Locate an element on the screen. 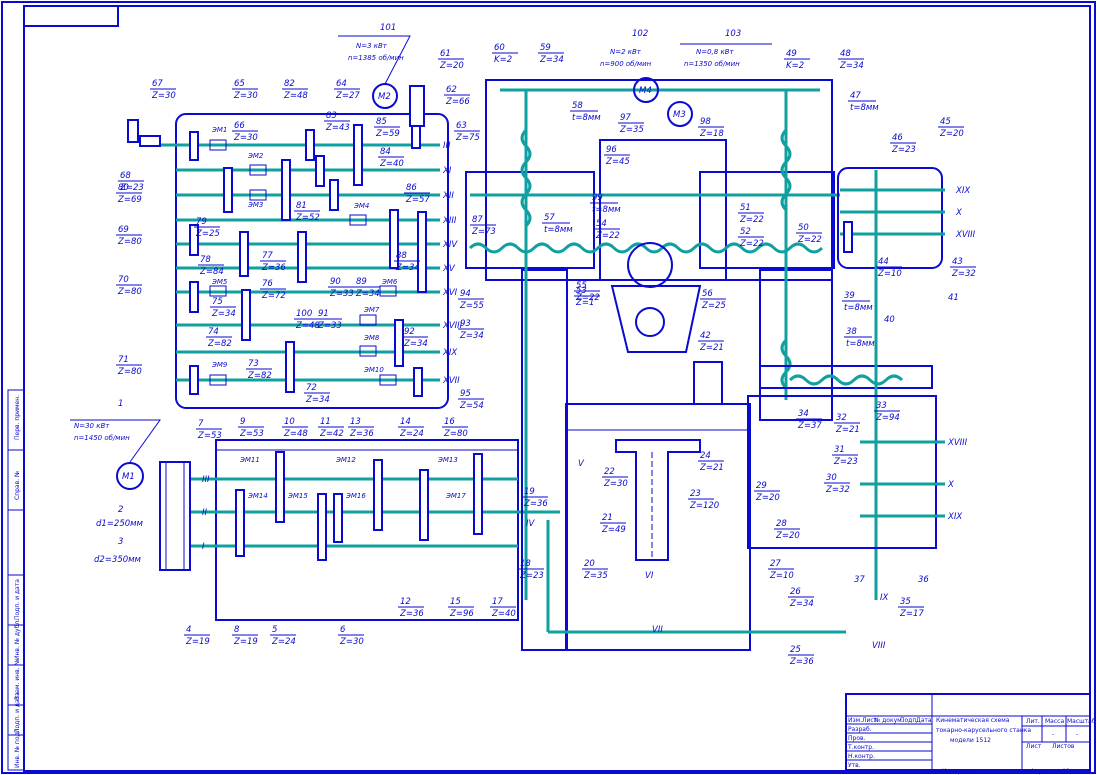 Image resolution: width=1097 pixels, height=775 pixels. shaft-label: IV is located at coordinates (531, 524).